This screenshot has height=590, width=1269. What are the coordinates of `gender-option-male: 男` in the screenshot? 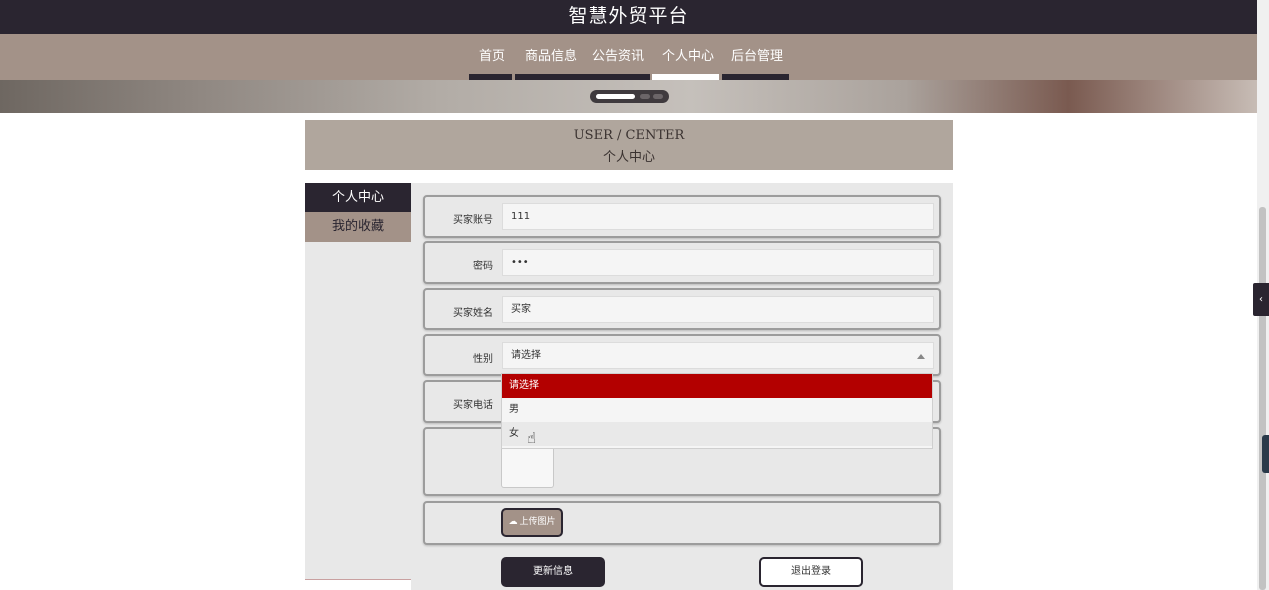 It's located at (717, 410).